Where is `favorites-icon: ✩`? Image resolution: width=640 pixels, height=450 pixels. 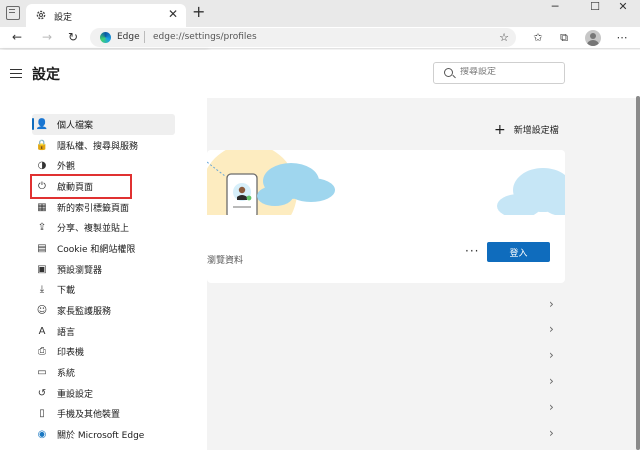 favorites-icon: ✩ is located at coordinates (538, 38).